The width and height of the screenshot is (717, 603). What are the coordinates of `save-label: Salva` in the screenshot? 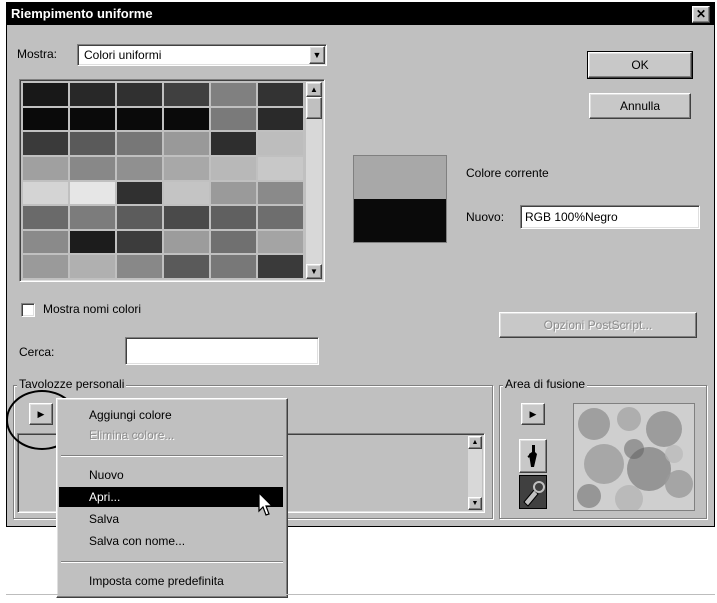 It's located at (104, 519).